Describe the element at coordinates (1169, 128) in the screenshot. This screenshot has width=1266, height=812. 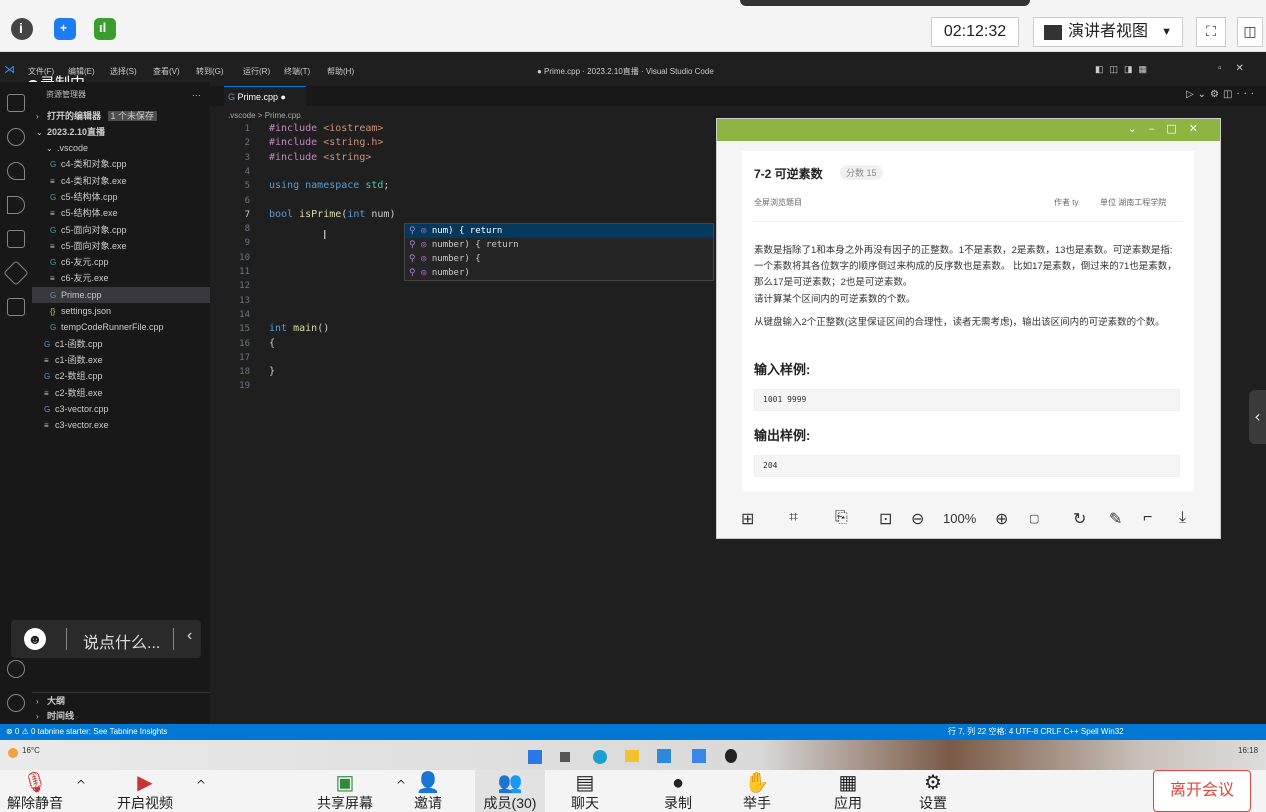
I see `popup-window-controls: ⌄–□✕` at that location.